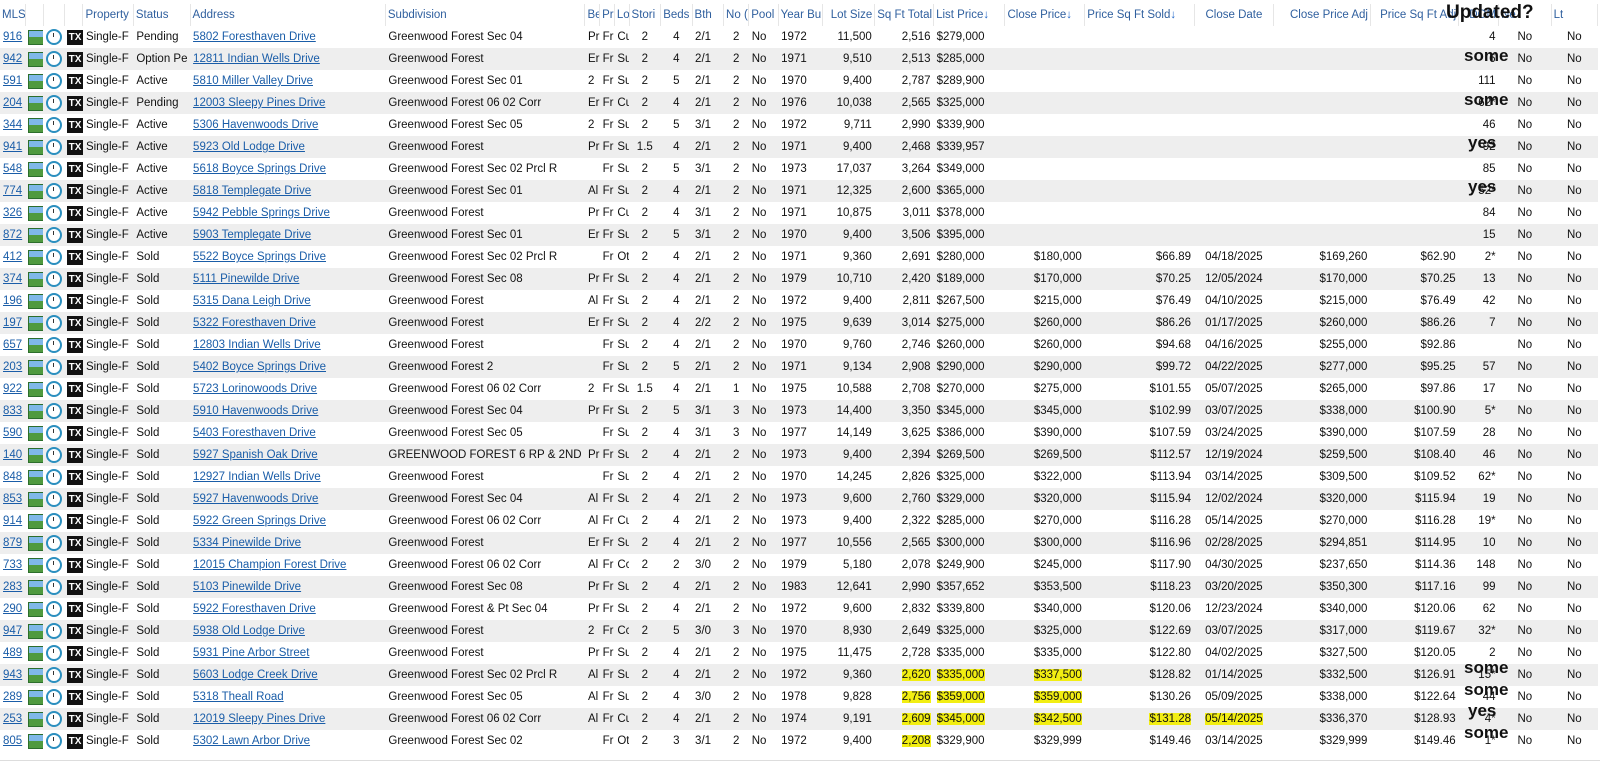  What do you see at coordinates (763, 15) in the screenshot?
I see `col-pool: Pool` at bounding box center [763, 15].